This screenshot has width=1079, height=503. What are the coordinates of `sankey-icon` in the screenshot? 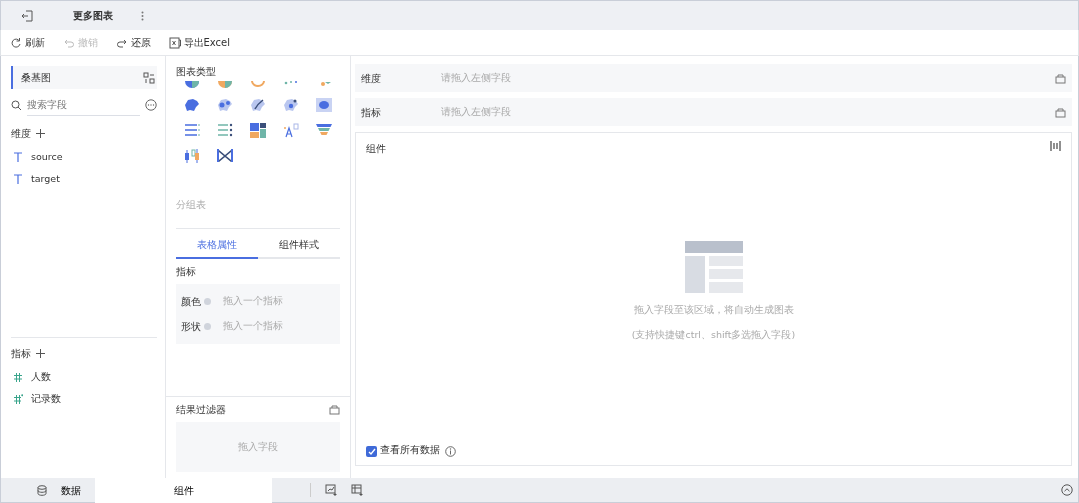 It's located at (225, 155).